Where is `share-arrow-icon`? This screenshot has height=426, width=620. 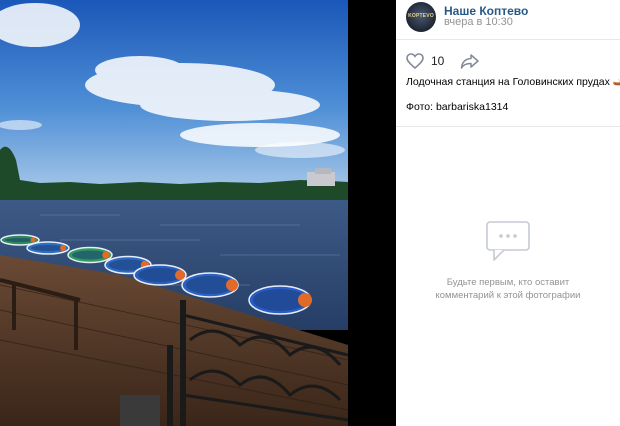
share-arrow-icon is located at coordinates (469, 61).